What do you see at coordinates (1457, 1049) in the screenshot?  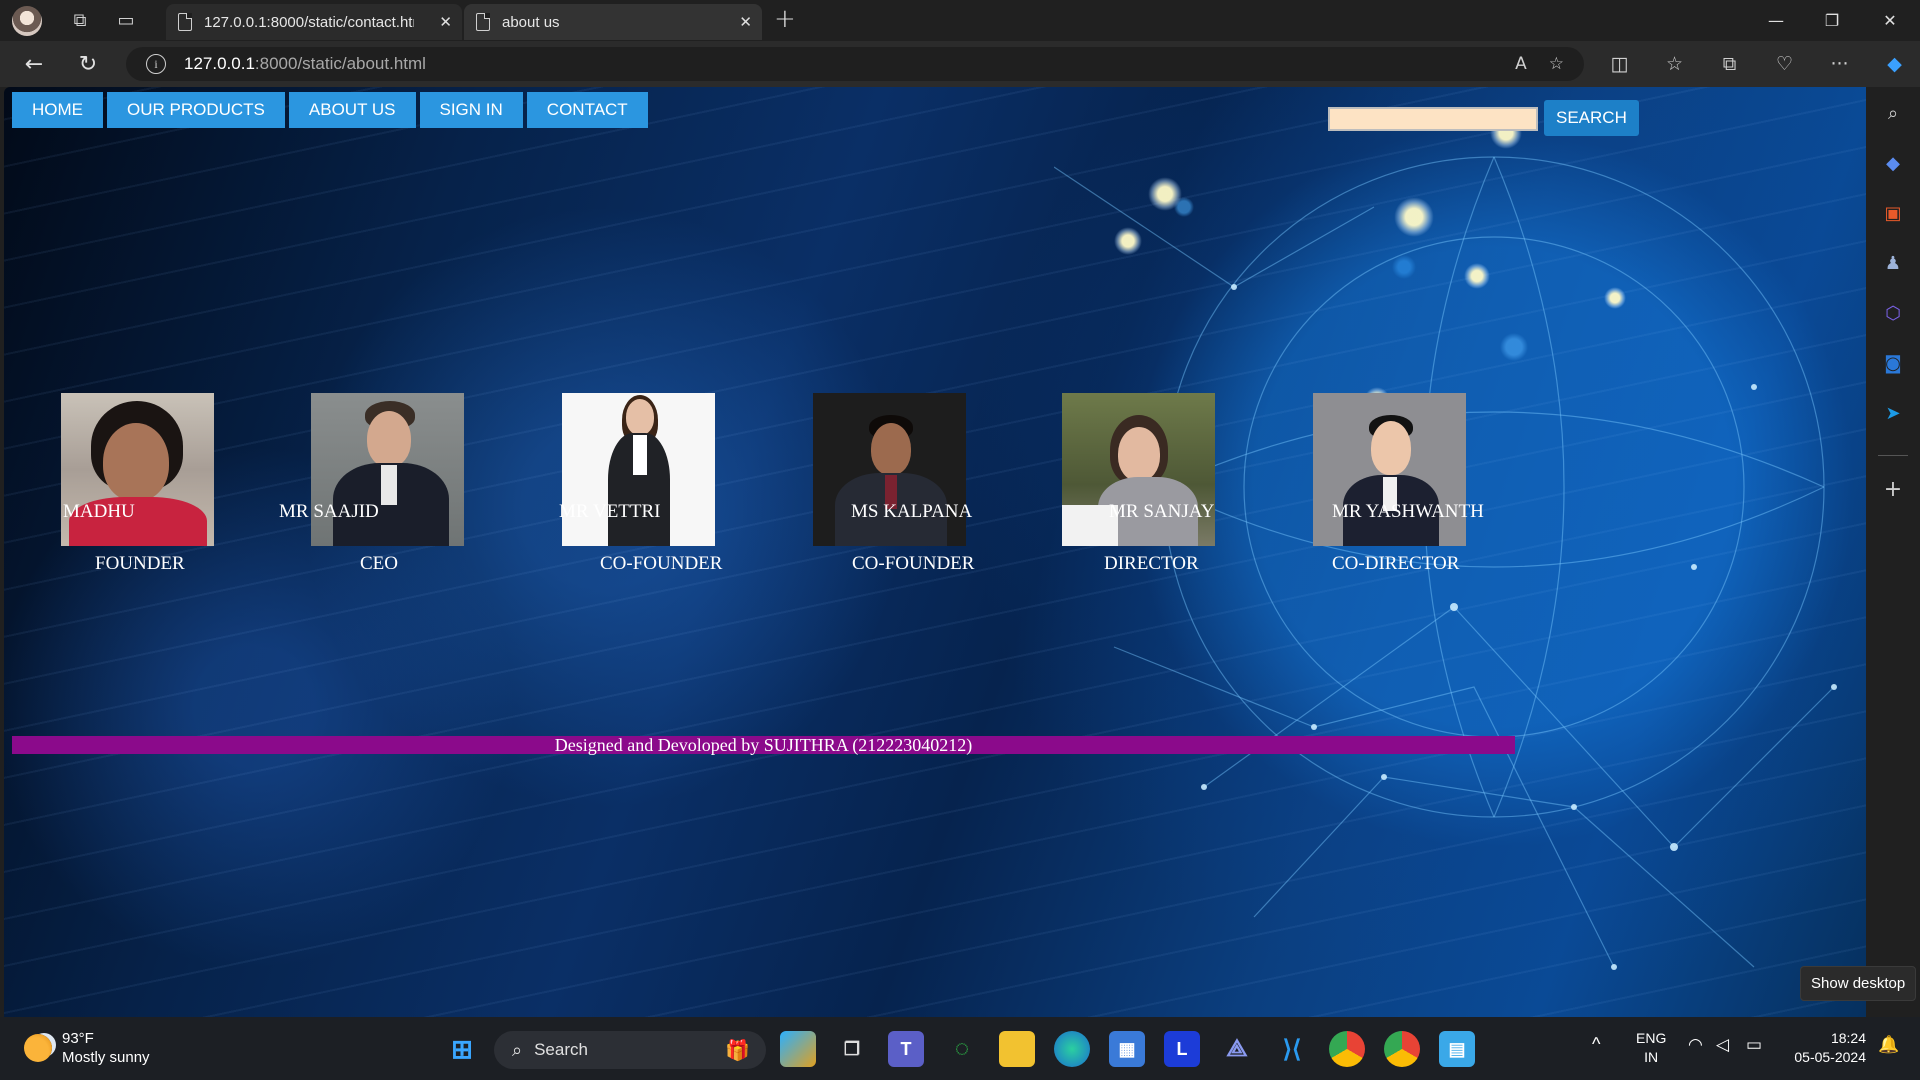 I see `notepad-icon: ▤` at bounding box center [1457, 1049].